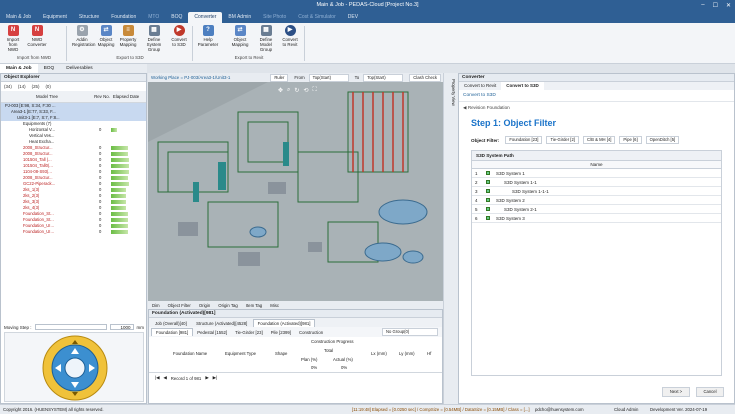 This screenshot has width=735, height=414. Describe the element at coordinates (596, 191) in the screenshot. I see `system-row: 3 S3D System 1-1-1` at that location.